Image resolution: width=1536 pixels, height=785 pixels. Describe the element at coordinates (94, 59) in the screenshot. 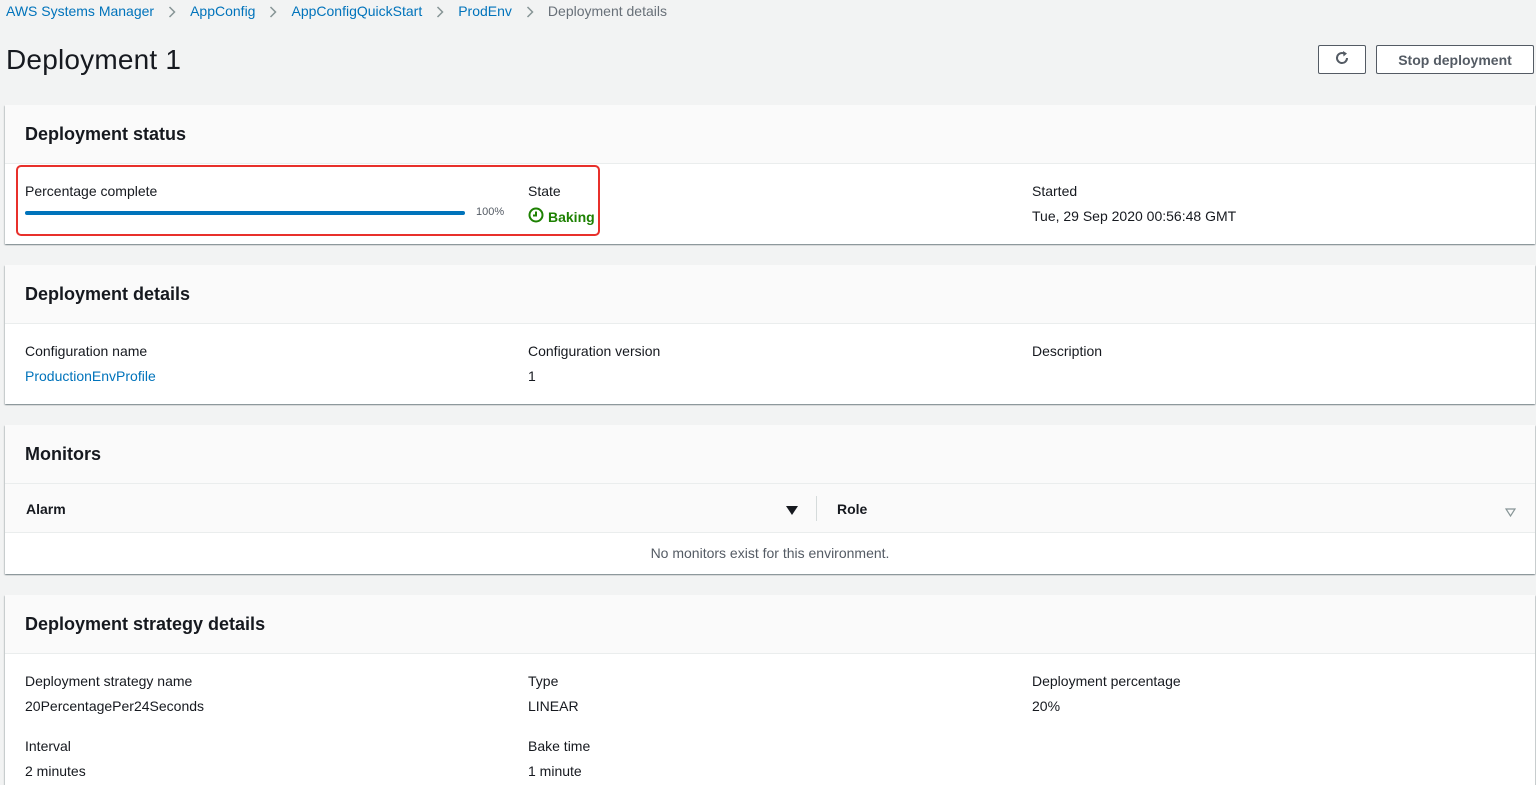

I see `page-title: Deployment 1` at that location.